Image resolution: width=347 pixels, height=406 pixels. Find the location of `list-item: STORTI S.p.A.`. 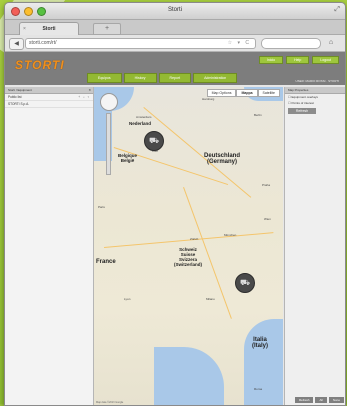

list-item: STORTI S.p.A. is located at coordinates (49, 104).